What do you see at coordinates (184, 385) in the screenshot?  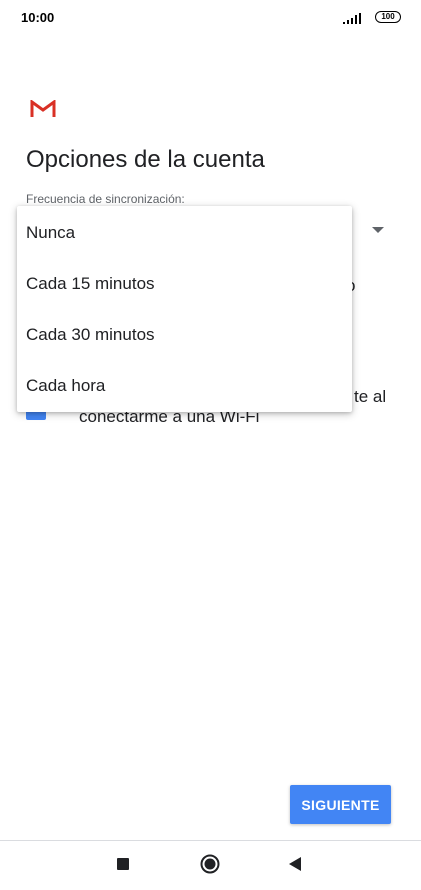 I see `menu-item-hourly: Cada hora` at bounding box center [184, 385].